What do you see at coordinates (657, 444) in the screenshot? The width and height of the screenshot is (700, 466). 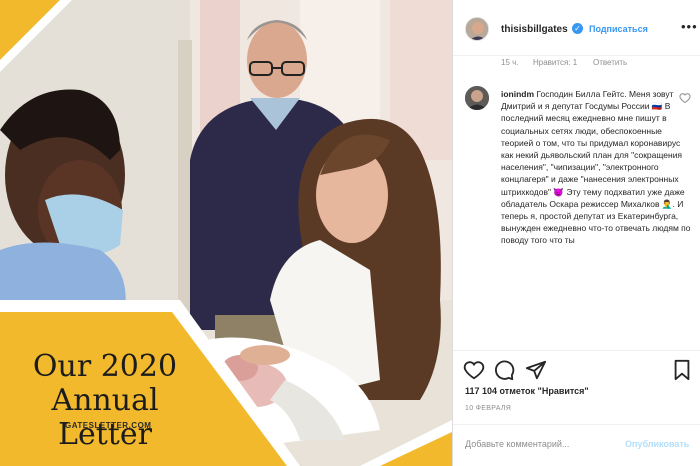 I see `publish-button: Опубликовать` at bounding box center [657, 444].